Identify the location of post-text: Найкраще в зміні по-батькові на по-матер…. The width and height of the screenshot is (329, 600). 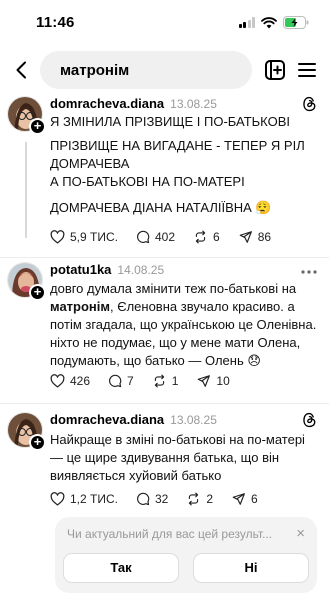
(177, 457).